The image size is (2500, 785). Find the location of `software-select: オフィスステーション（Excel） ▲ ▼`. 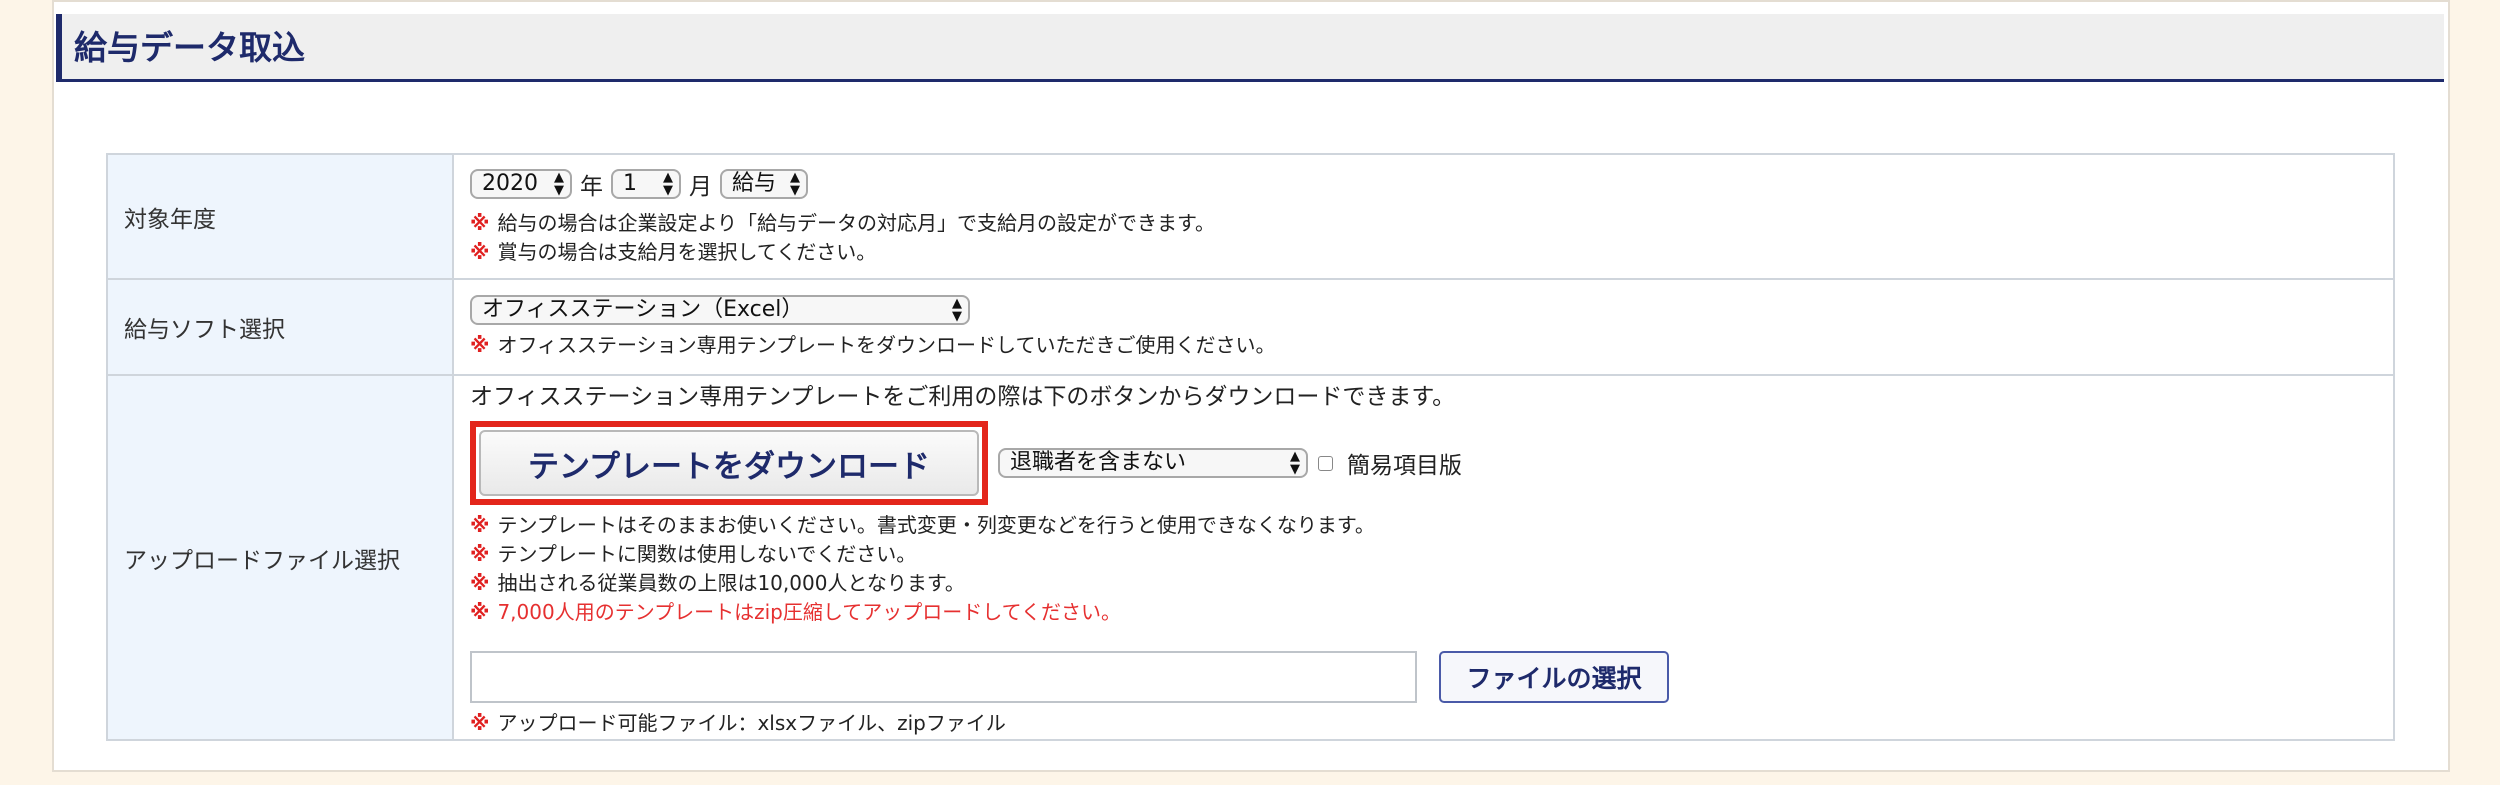

software-select: オフィスステーション（Excel） ▲ ▼ is located at coordinates (720, 309).